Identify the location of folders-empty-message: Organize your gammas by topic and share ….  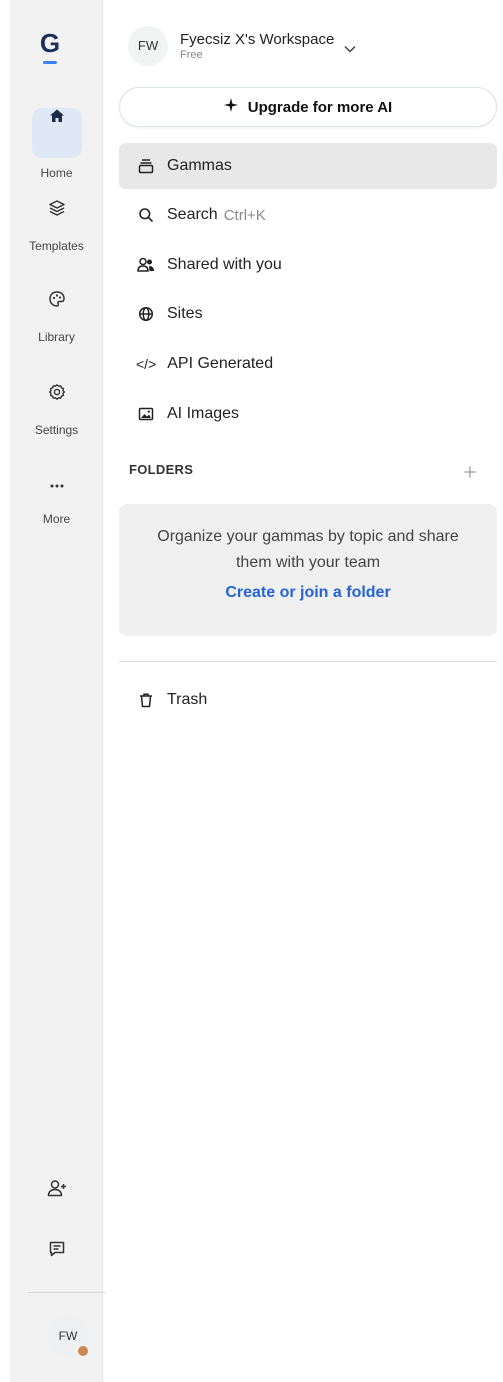
(308, 549).